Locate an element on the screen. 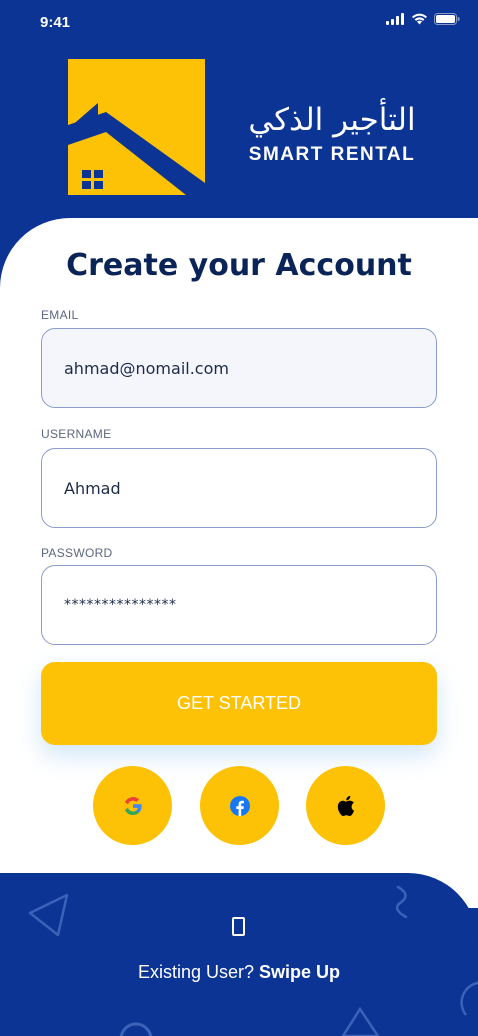 The image size is (478, 1036). swipe-up-link: Swipe Up is located at coordinates (299, 972).